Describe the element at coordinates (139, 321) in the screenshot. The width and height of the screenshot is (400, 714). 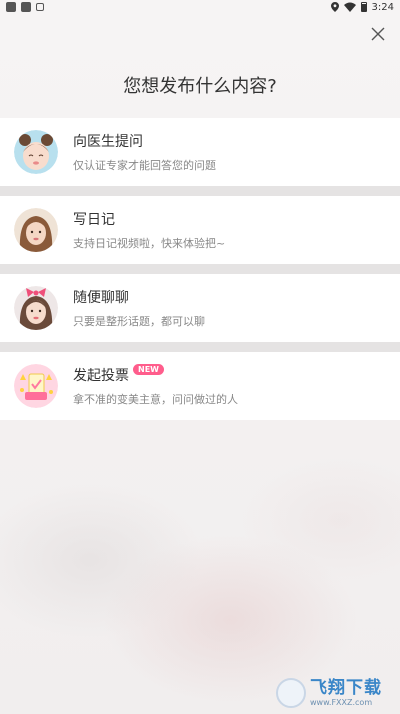
I see `item-subtitle: 只要是整形话题，都可以聊` at that location.